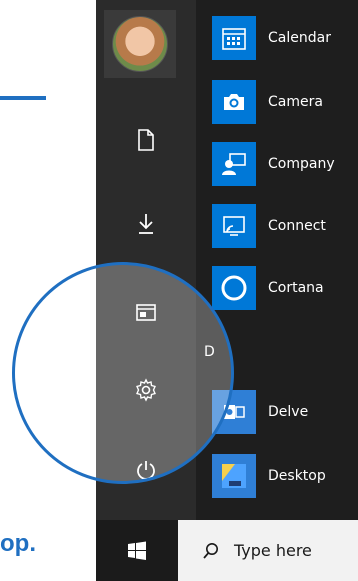 The height and width of the screenshot is (581, 358). I want to click on documents-icon, so click(146, 140).